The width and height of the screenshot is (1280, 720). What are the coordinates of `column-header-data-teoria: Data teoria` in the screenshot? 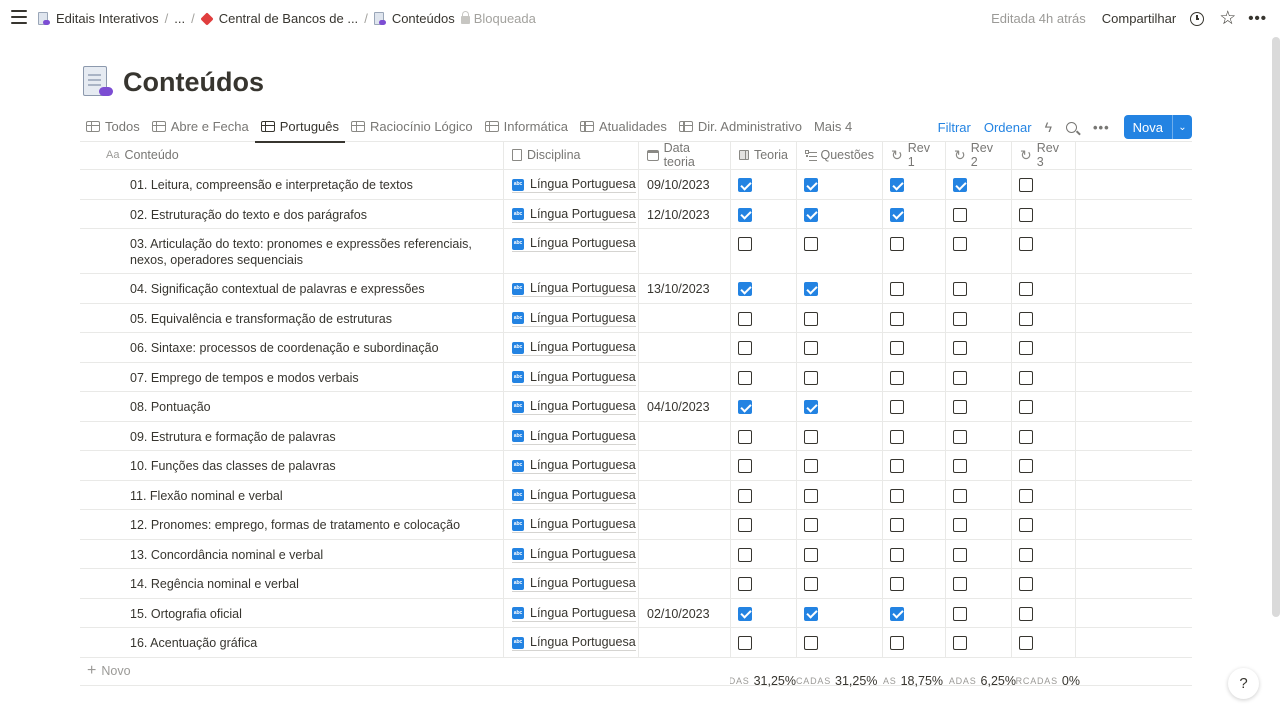 It's located at (685, 155).